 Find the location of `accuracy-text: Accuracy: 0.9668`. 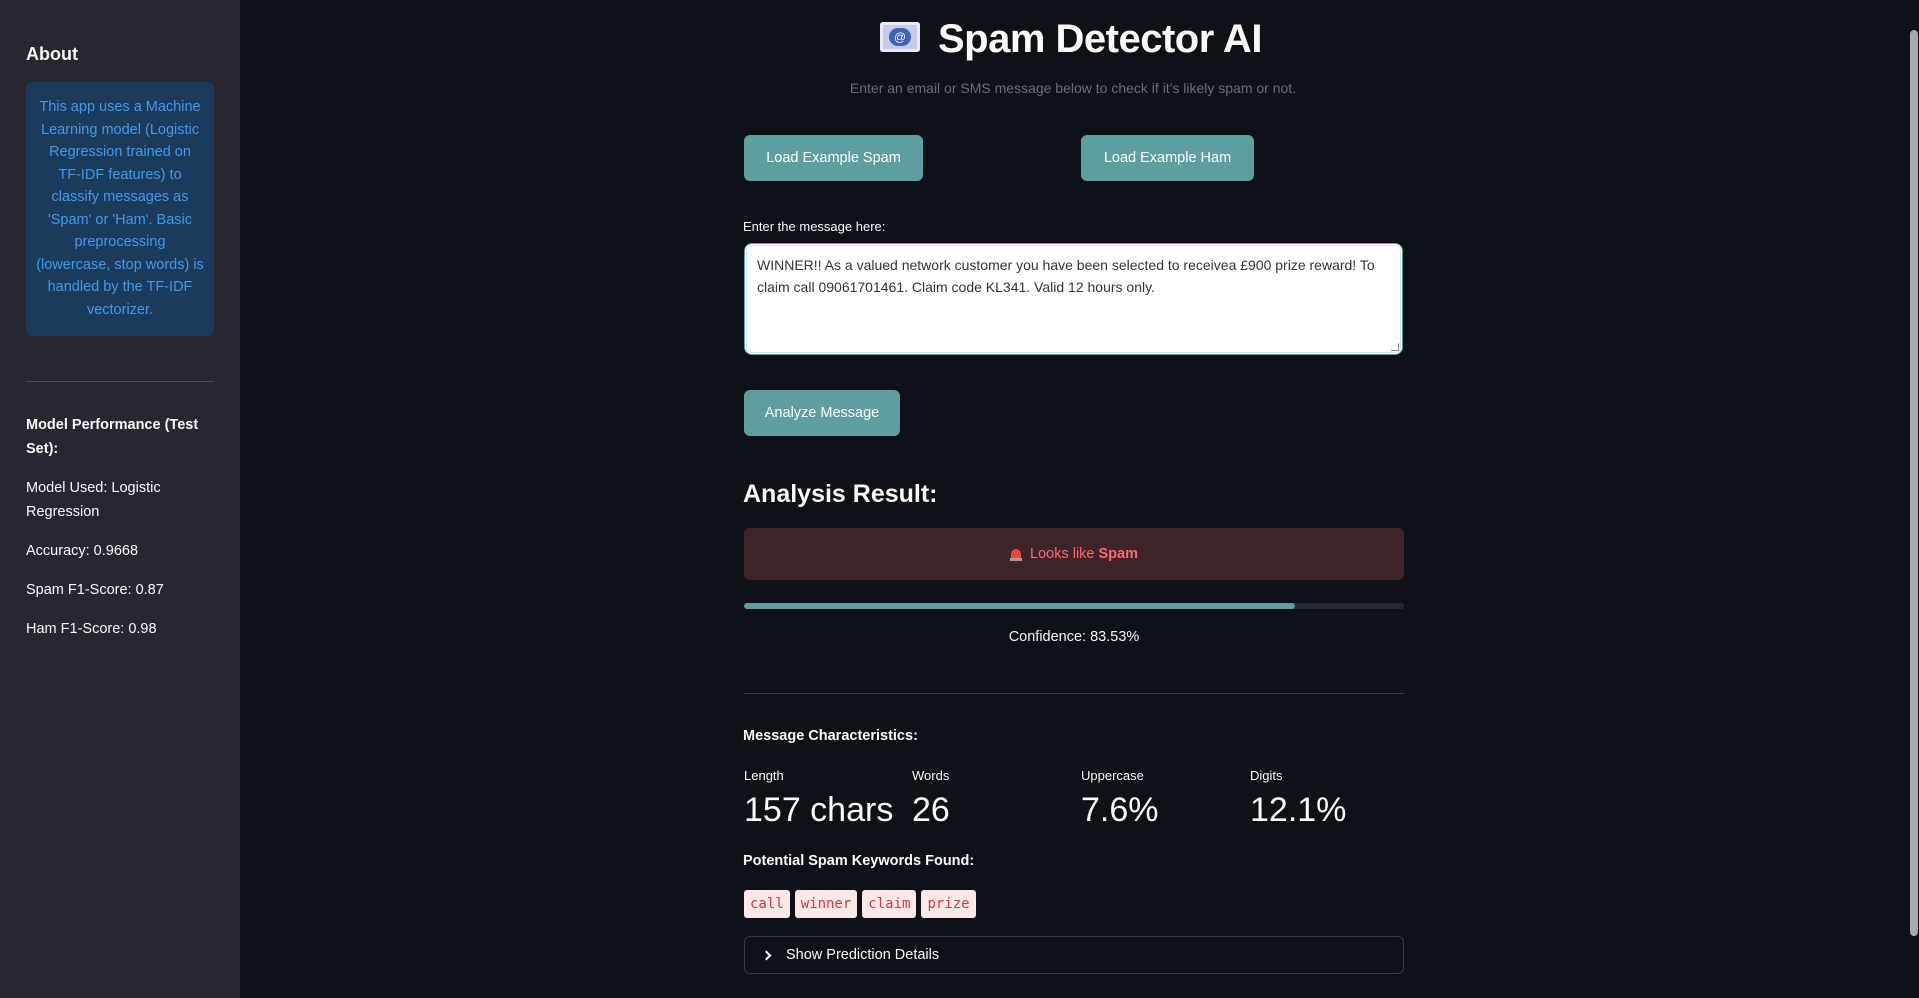

accuracy-text: Accuracy: 0.9668 is located at coordinates (82, 551).